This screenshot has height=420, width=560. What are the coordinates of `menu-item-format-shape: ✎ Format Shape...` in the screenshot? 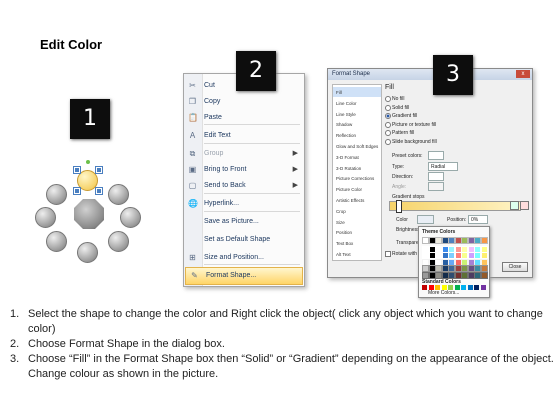 It's located at (244, 276).